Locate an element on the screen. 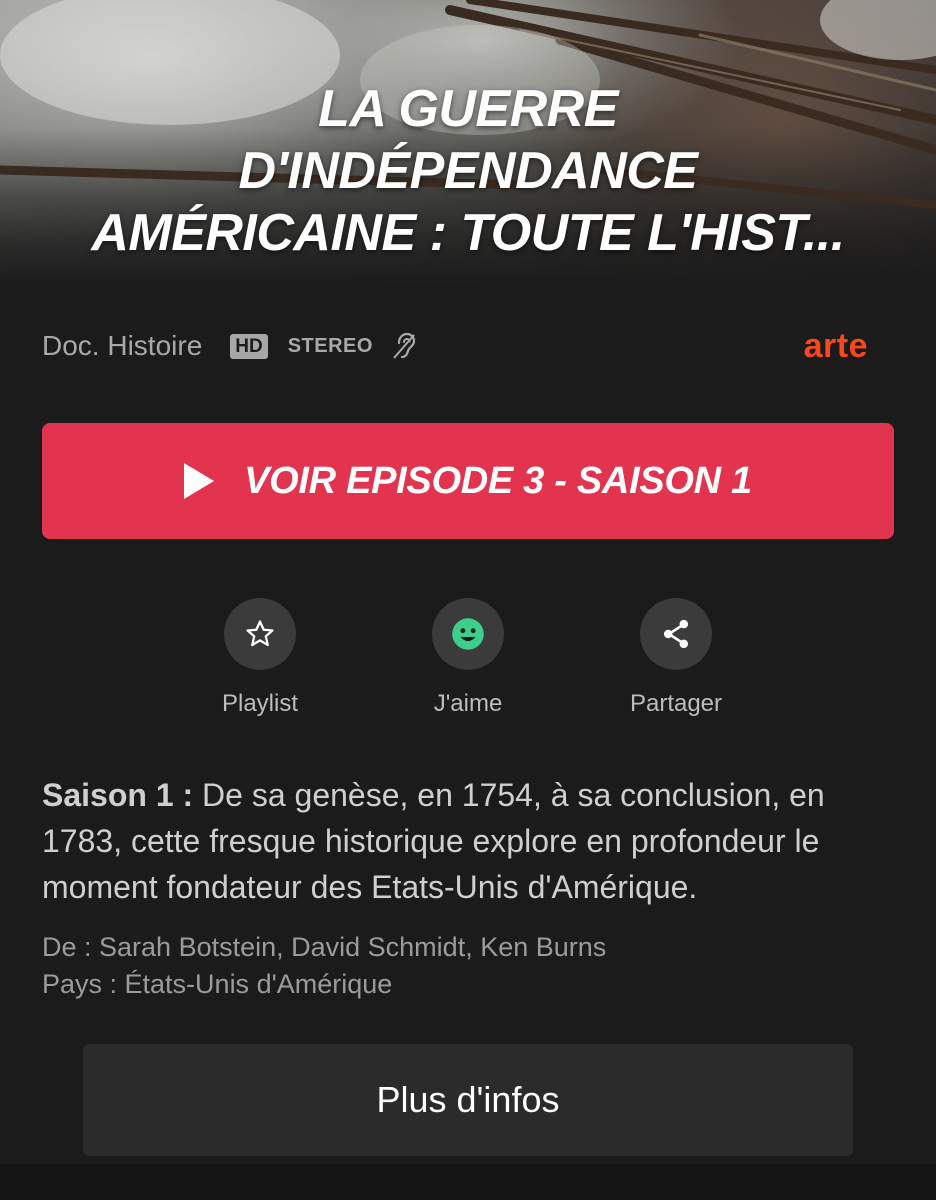  credits-country: Pays : États-Unis d'Amérique is located at coordinates (217, 984).